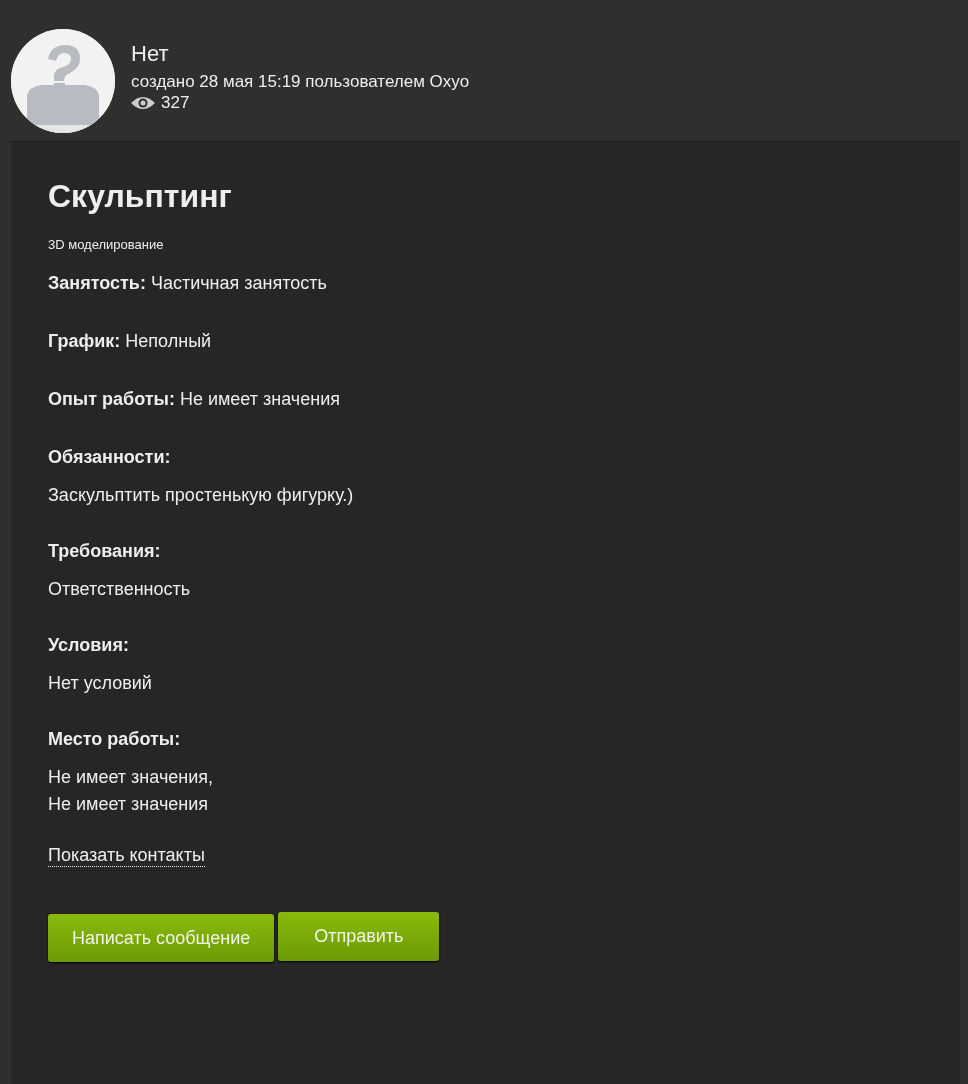 This screenshot has height=1084, width=968. Describe the element at coordinates (300, 82) in the screenshot. I see `created-info: создано 28 мая 15:19 пользователем Oxyo` at that location.